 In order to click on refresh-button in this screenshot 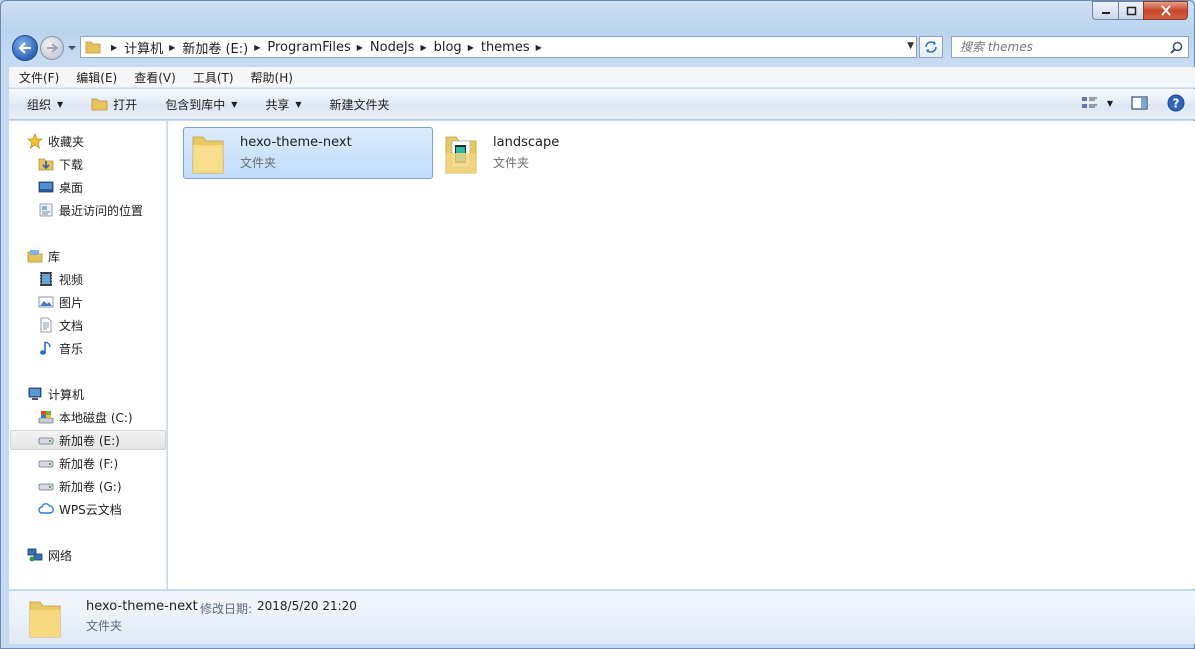, I will do `click(931, 47)`.